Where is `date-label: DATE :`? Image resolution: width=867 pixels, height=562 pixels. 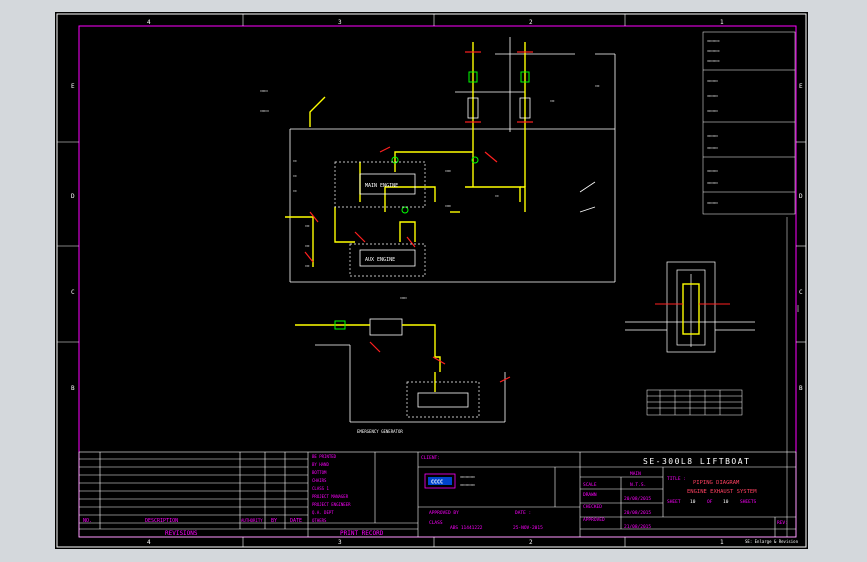
date-label: DATE : is located at coordinates (523, 513).